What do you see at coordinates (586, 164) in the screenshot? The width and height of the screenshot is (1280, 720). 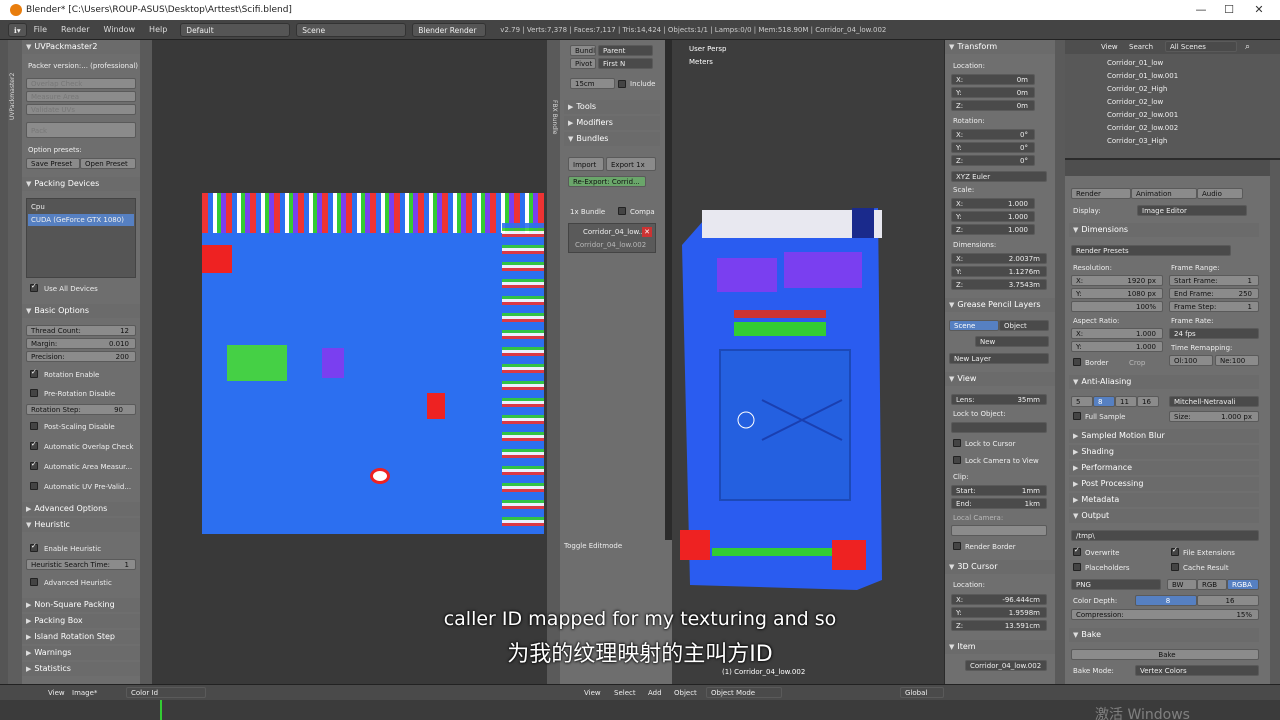 I see `import-button: Import` at bounding box center [586, 164].